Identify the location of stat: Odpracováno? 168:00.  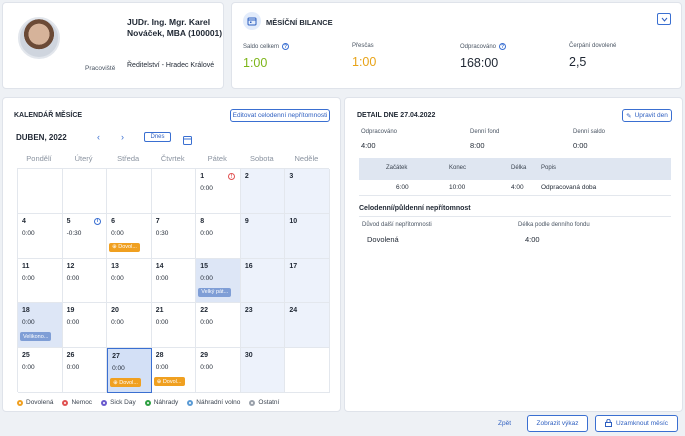
(483, 56).